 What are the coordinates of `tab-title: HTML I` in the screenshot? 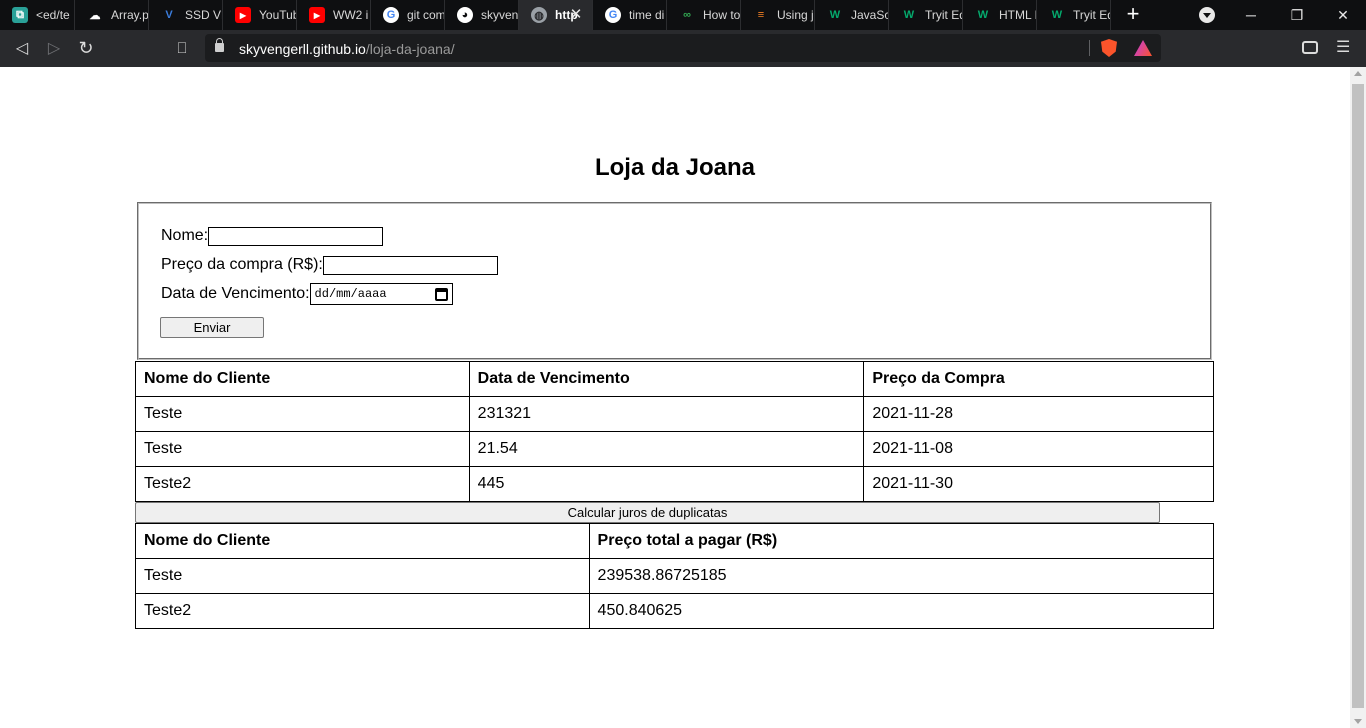 It's located at (1017, 15).